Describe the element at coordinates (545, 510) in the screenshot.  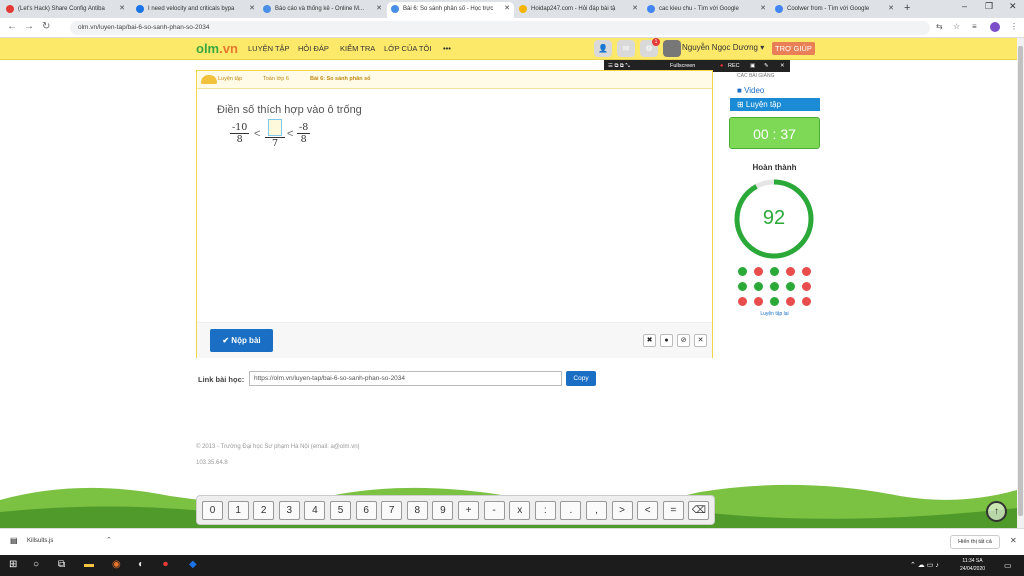
I see `keypad-key: :` at that location.